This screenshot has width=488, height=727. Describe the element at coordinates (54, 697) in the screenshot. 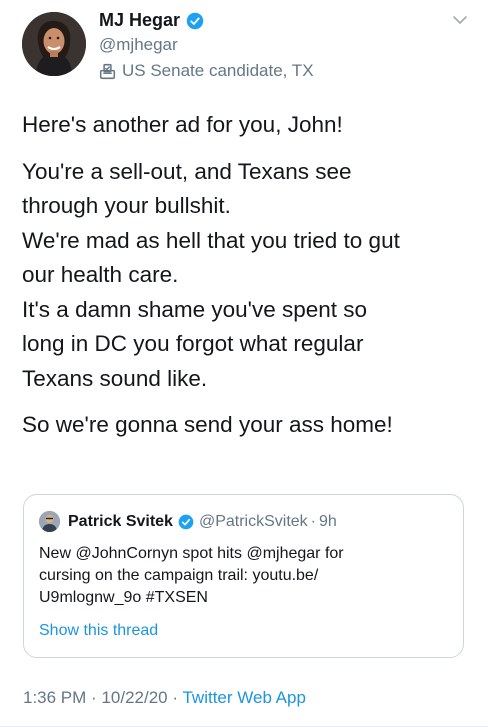

I see `tweet-time: 1:36 PM` at that location.